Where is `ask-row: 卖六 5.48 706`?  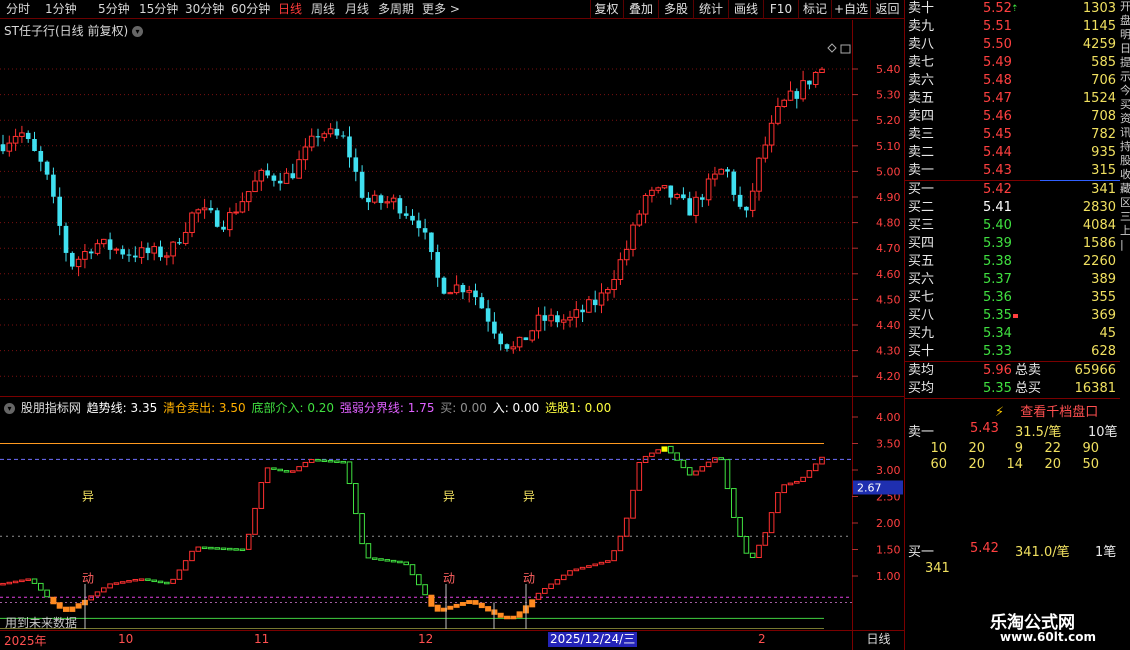 ask-row: 卖六 5.48 706 is located at coordinates (1012, 81).